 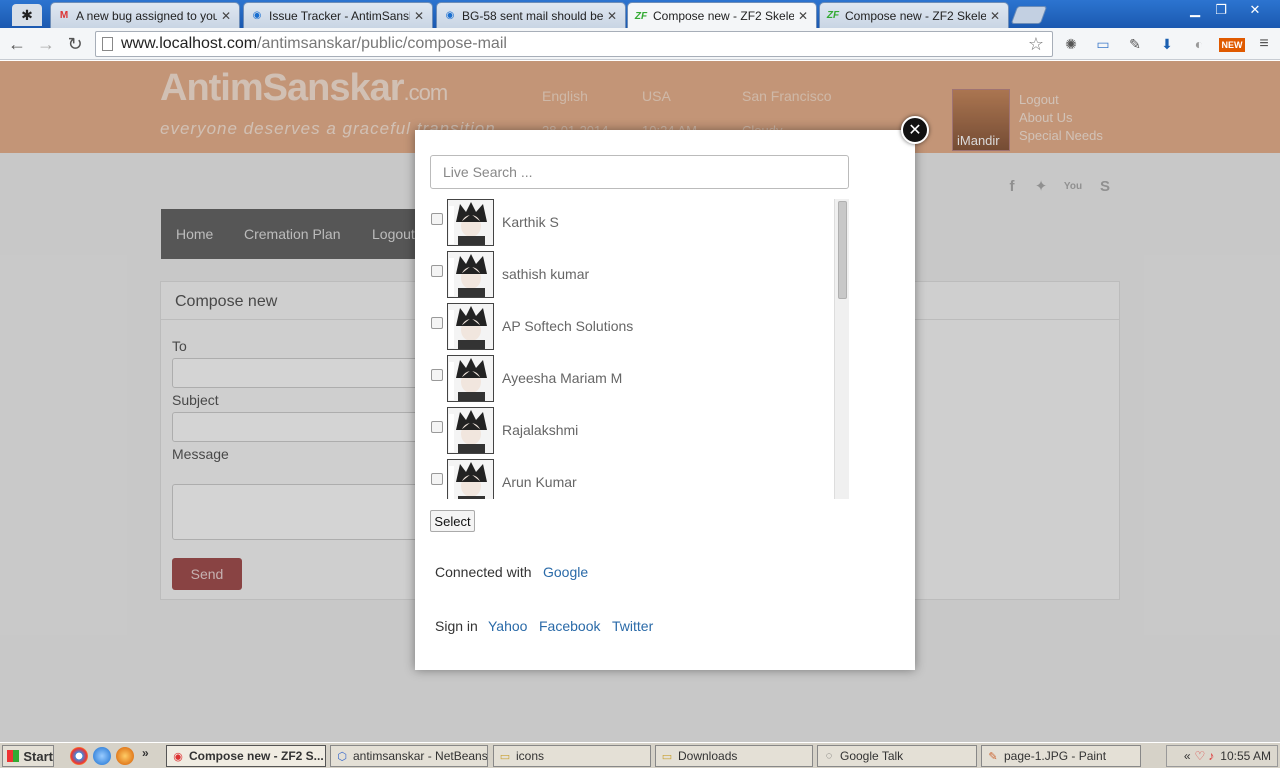 What do you see at coordinates (568, 326) in the screenshot?
I see `contact-name: AP Softech Solutions` at bounding box center [568, 326].